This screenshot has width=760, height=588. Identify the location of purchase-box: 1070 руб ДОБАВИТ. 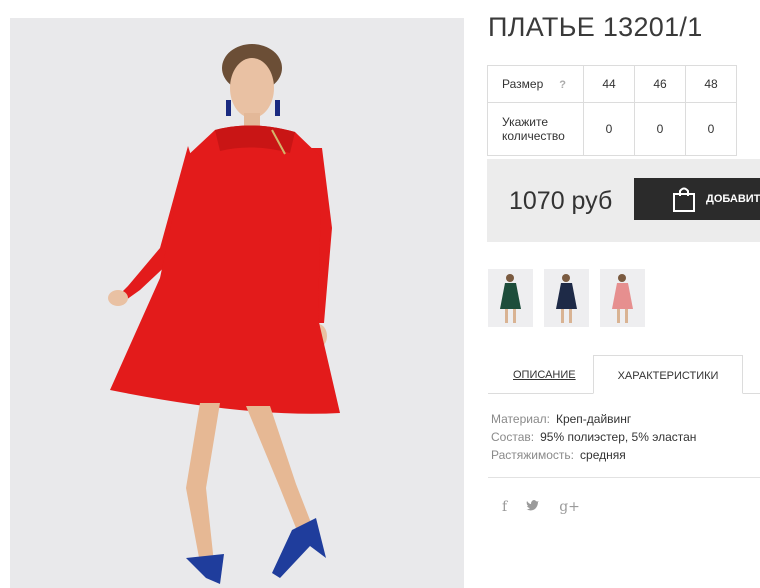
(623, 200).